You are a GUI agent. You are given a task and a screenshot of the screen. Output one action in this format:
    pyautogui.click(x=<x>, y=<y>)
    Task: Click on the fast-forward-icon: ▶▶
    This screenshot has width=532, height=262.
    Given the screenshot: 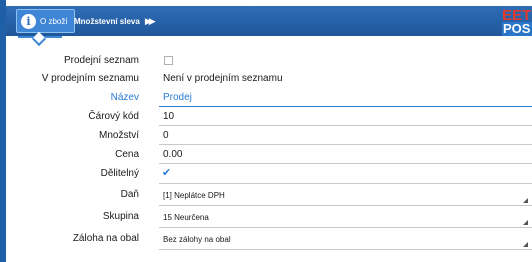 What is the action you would take?
    pyautogui.click(x=150, y=20)
    